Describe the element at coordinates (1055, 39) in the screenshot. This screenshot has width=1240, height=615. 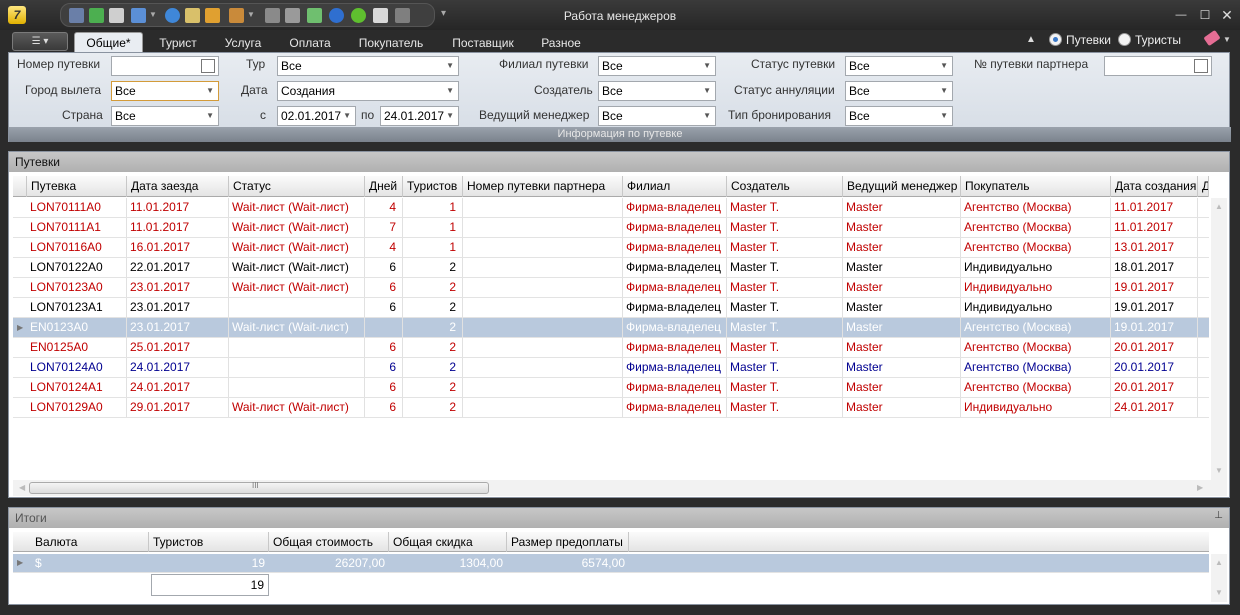
I see `radio-vouchers` at that location.